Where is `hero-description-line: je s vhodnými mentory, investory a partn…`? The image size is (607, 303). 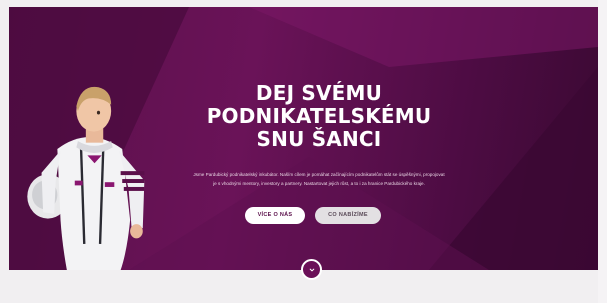
hero-description-line: je s vhodnými mentory, investory a partn… is located at coordinates (319, 183).